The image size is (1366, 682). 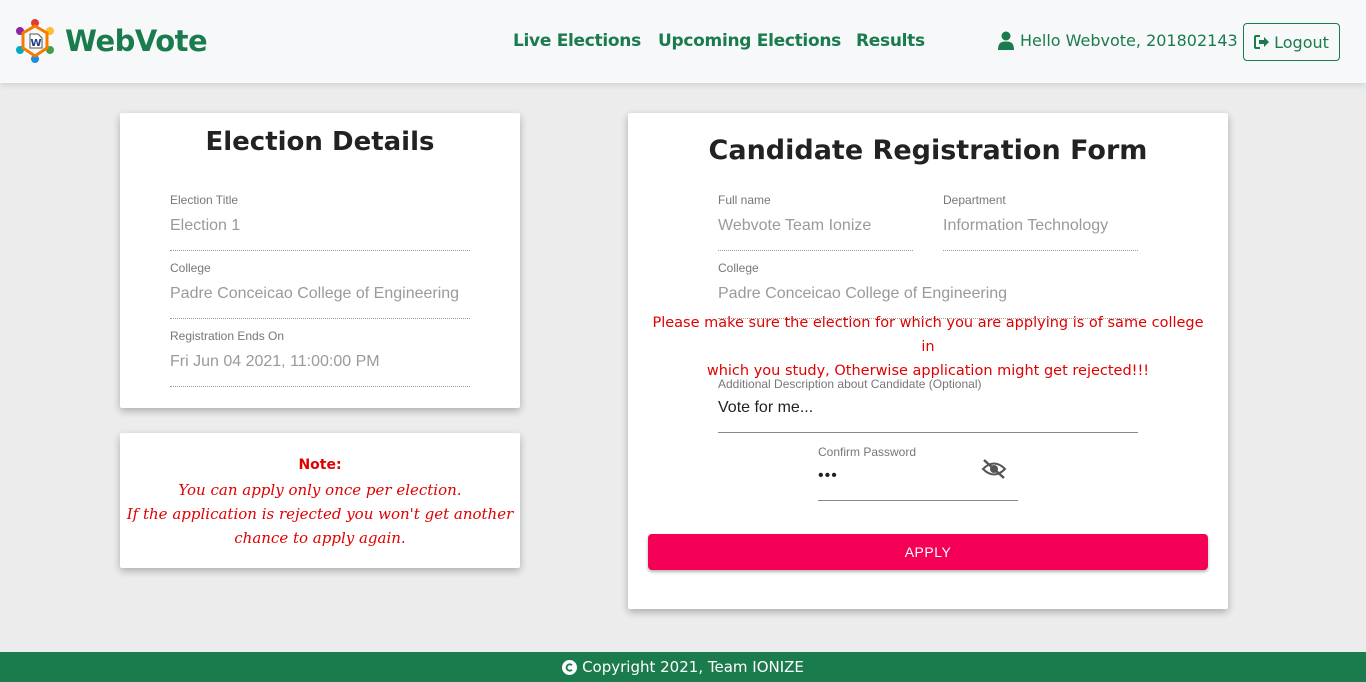 I want to click on footer: Copyright 2021, Team IONIZE, so click(x=683, y=667).